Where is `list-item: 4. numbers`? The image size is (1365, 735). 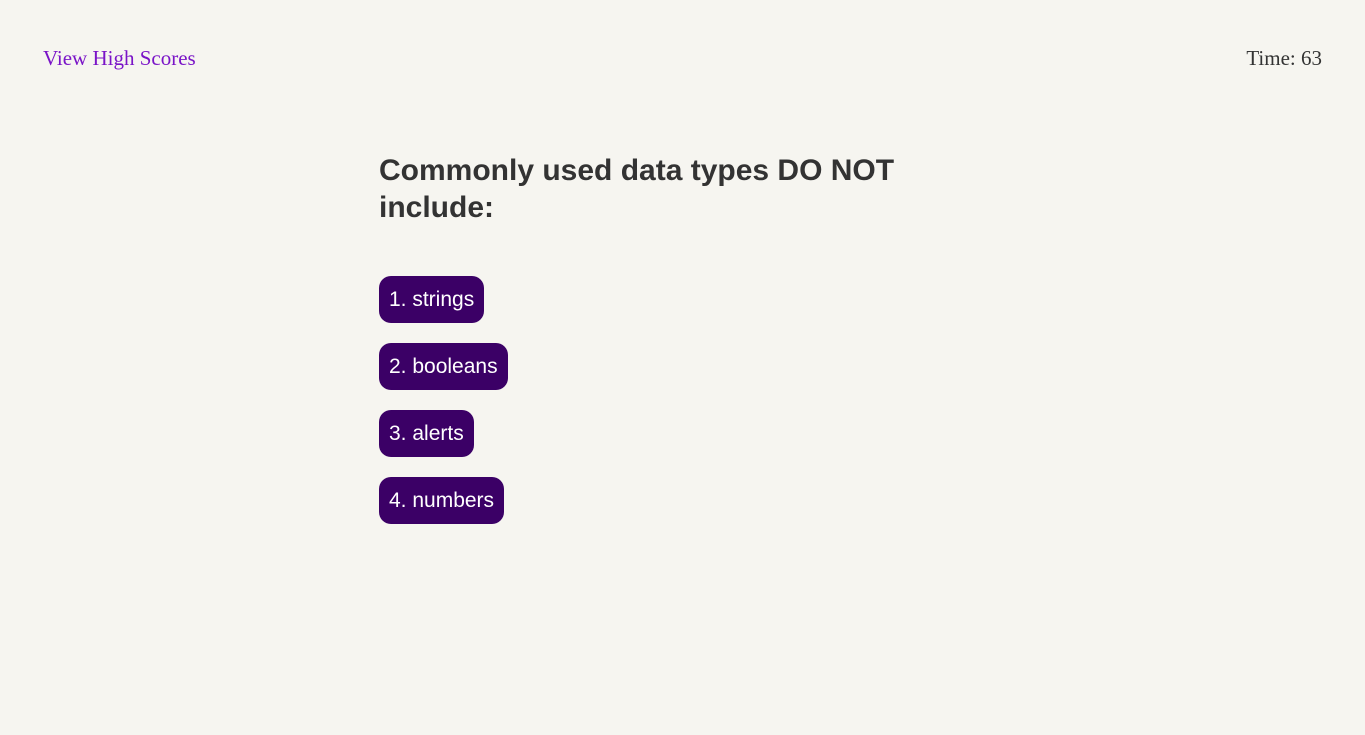 list-item: 4. numbers is located at coordinates (649, 500).